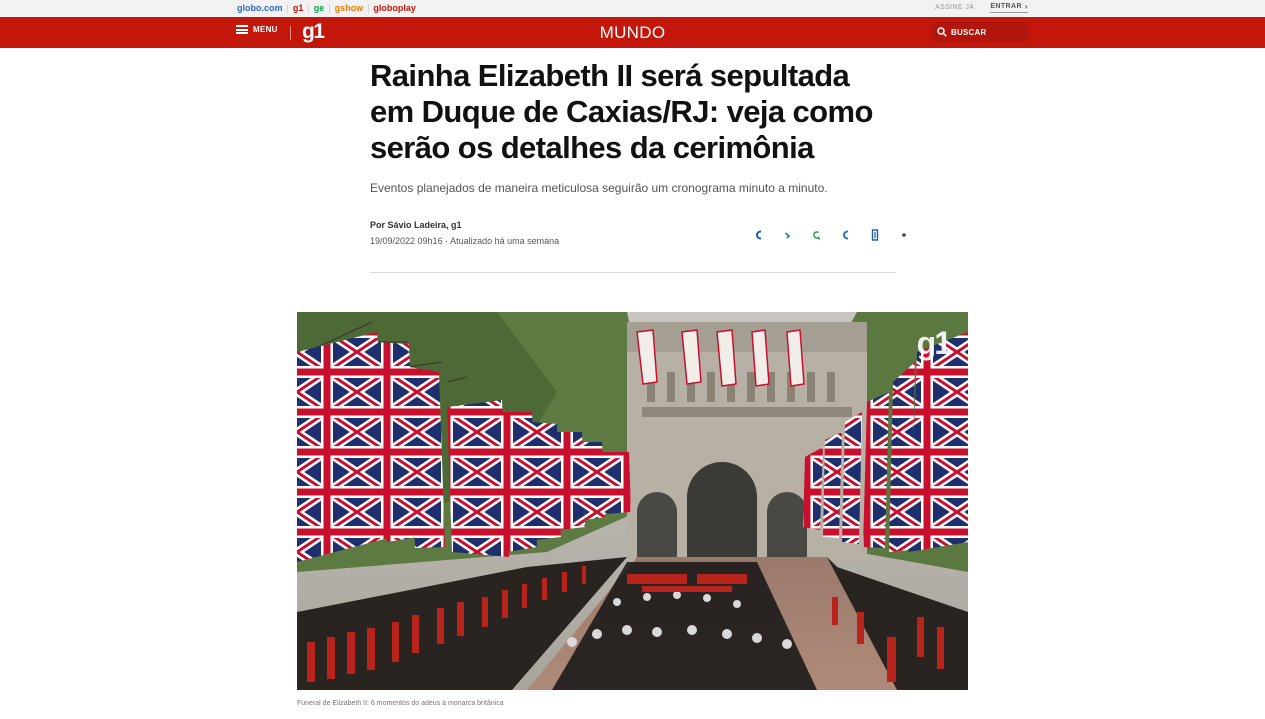 This screenshot has height=719, width=1265. I want to click on assine-link: ASSINE JÁ, so click(954, 7).